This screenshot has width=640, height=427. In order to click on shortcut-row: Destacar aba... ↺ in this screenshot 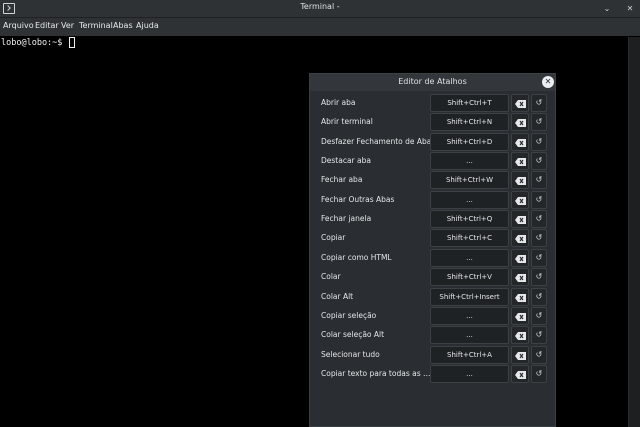, I will do `click(432, 161)`.